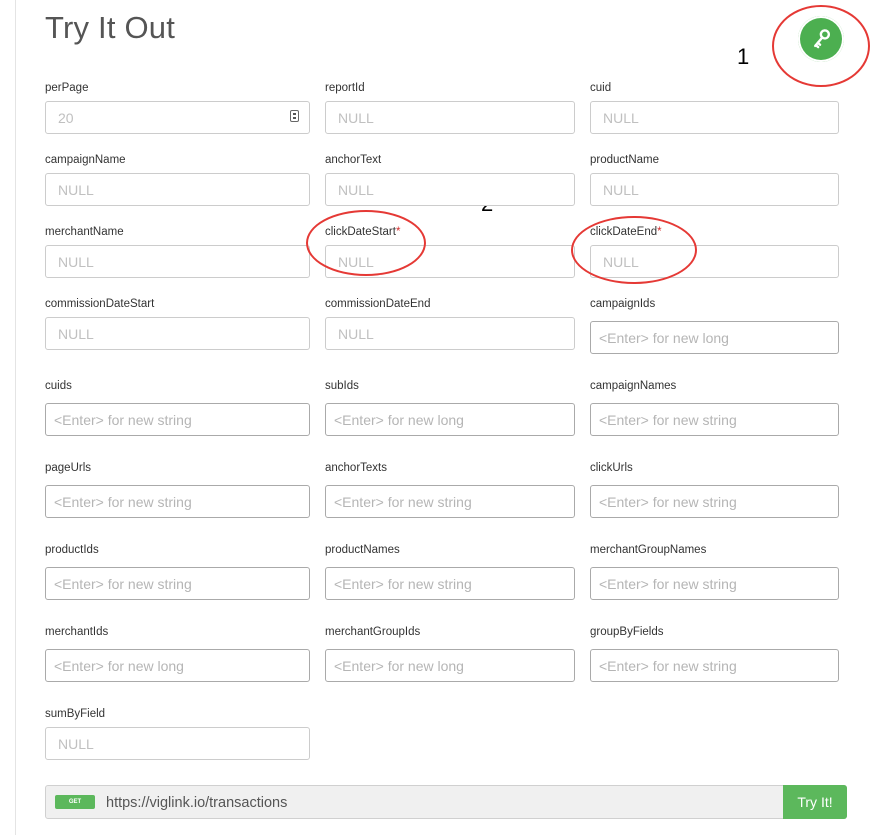 Image resolution: width=874 pixels, height=835 pixels. I want to click on productIds-input, so click(177, 583).